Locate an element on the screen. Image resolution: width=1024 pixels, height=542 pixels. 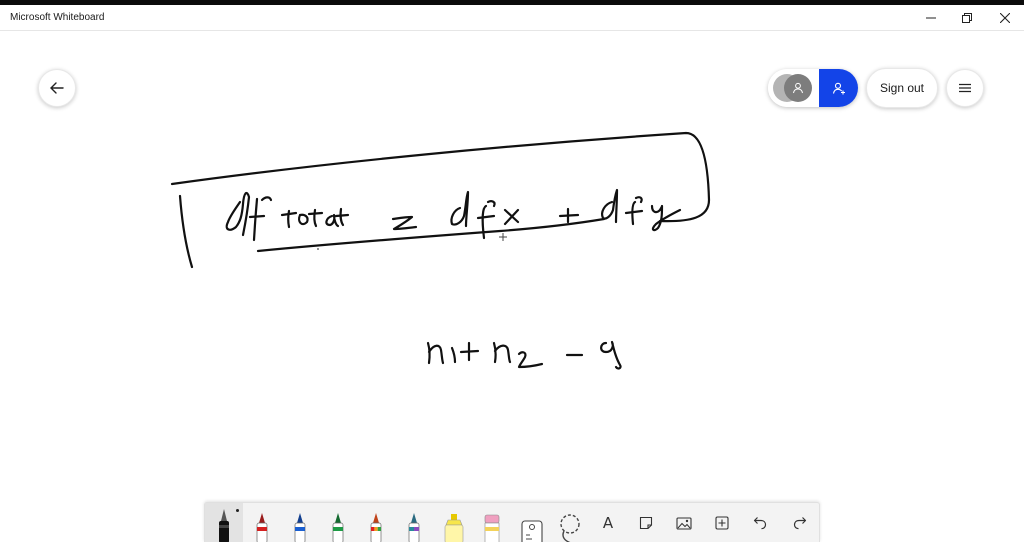
title-bar: Microsoft Whiteboard is located at coordinates (512, 18).